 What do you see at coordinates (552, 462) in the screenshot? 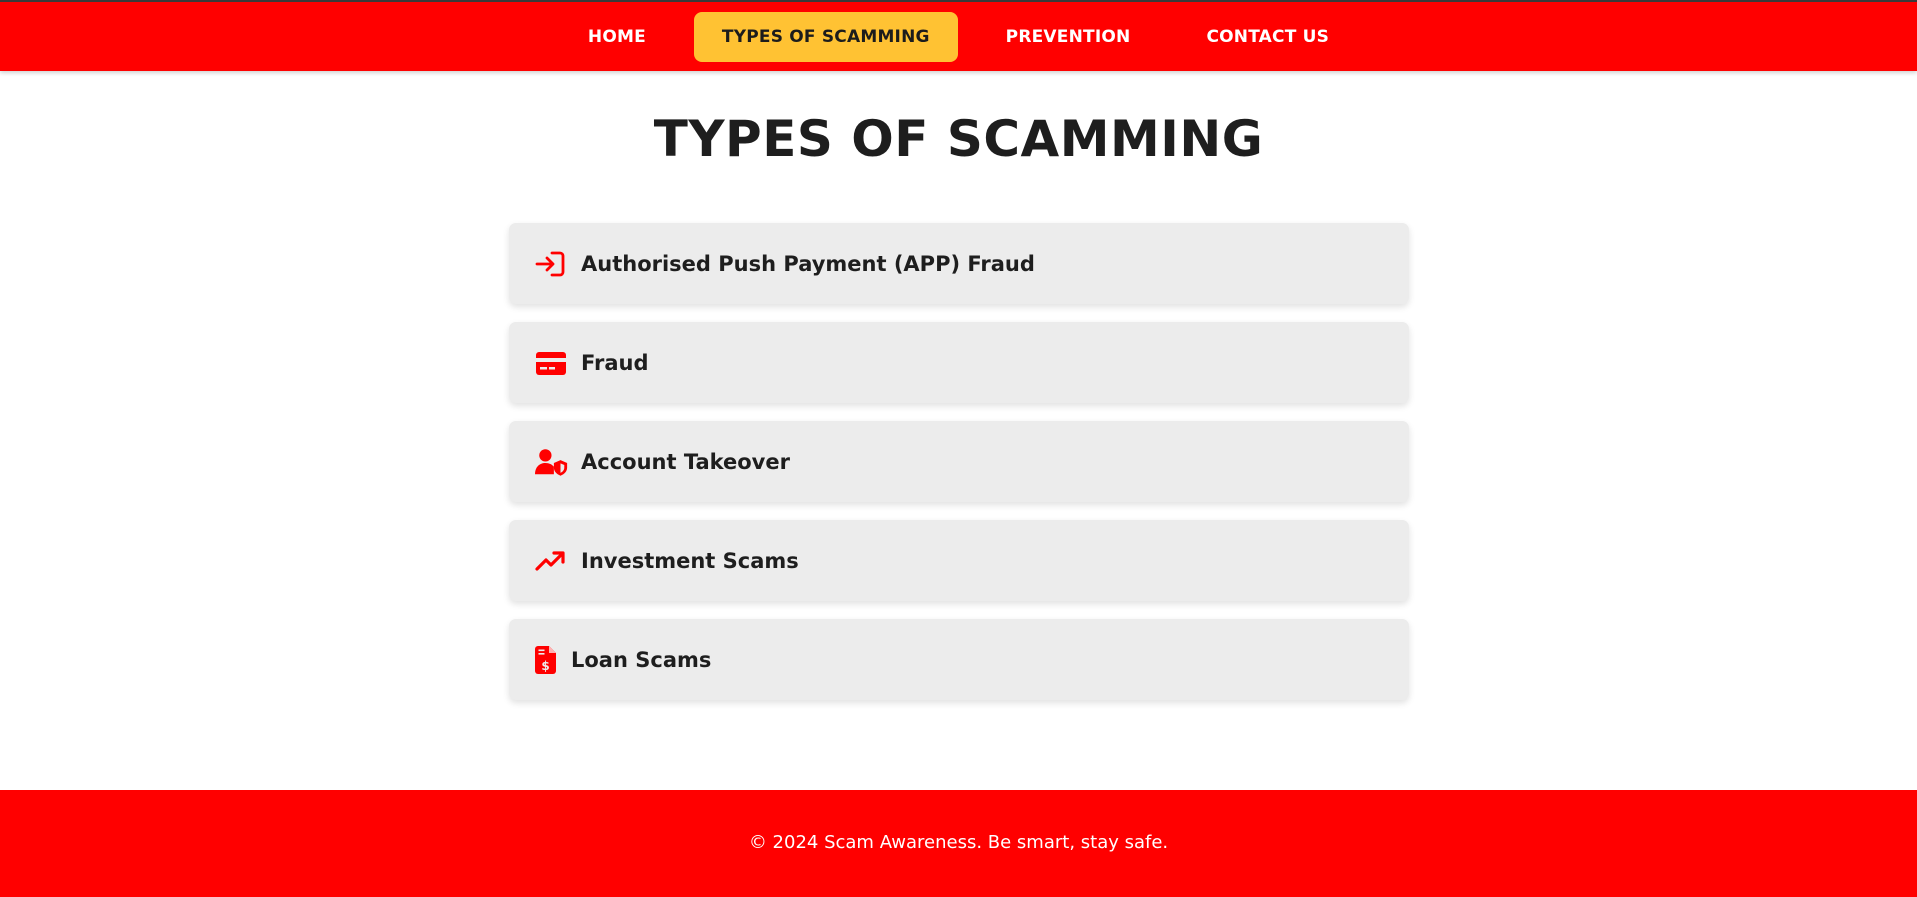
I see `user-shield-icon` at bounding box center [552, 462].